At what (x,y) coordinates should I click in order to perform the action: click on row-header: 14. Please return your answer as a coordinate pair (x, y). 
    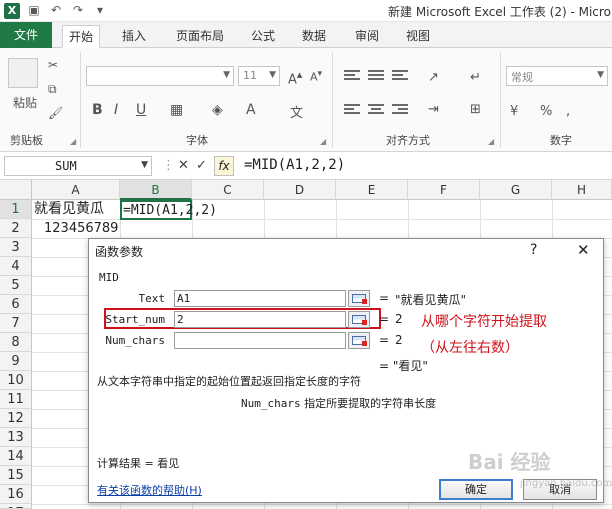
    Looking at the image, I should click on (16, 456).